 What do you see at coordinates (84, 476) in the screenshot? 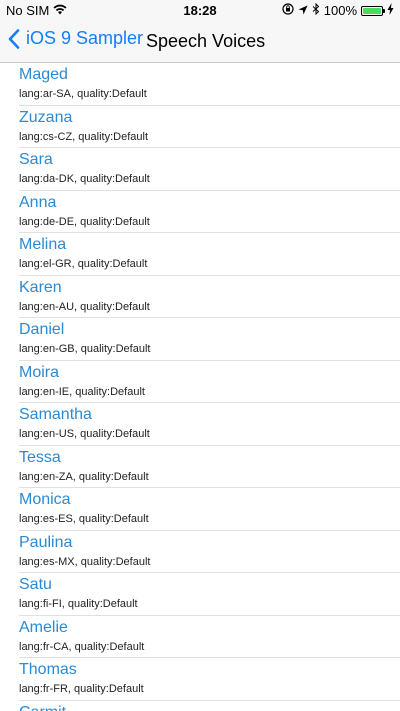
I see `voice-detail: lang:en-ZA, quality:Default` at bounding box center [84, 476].